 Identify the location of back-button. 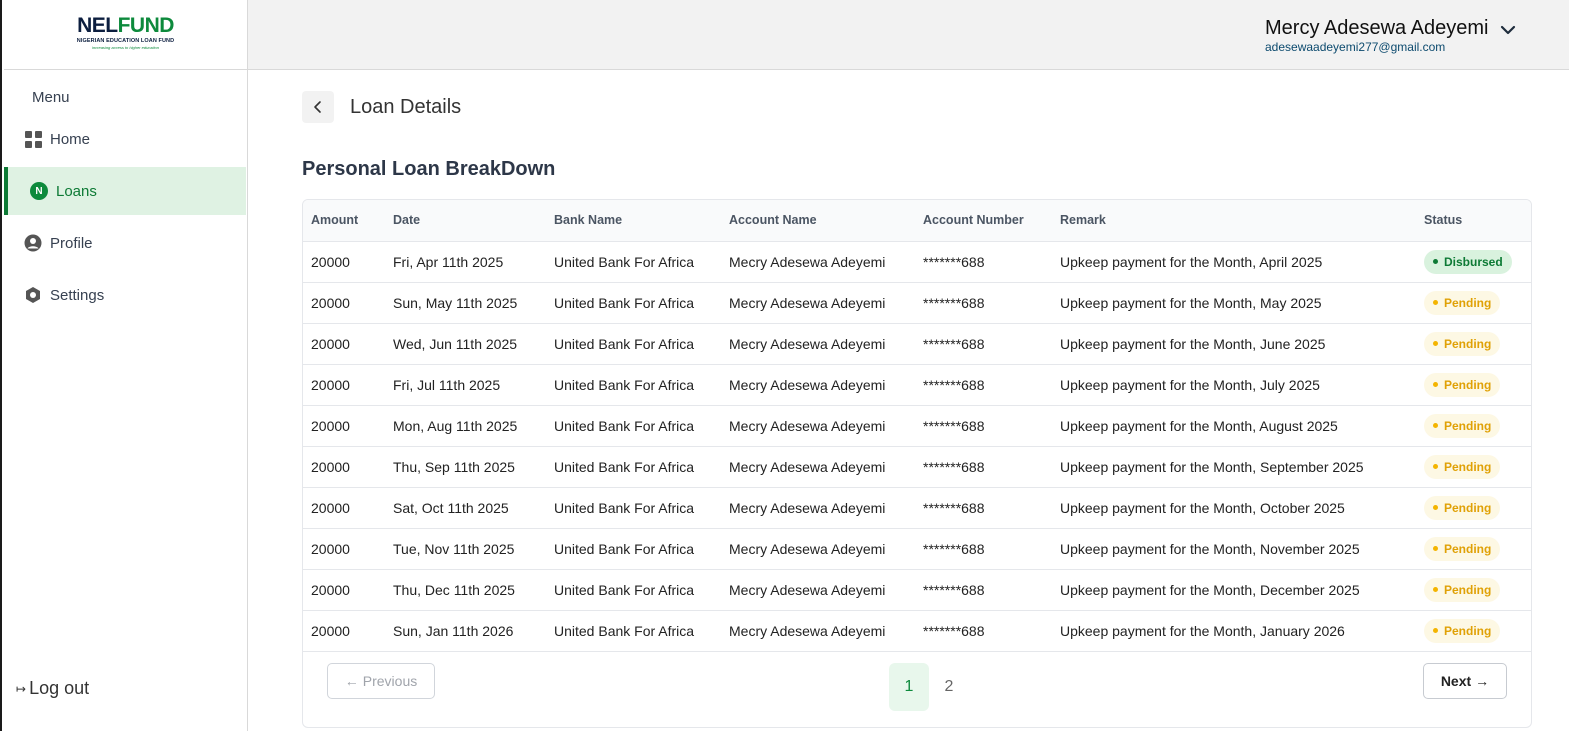
(318, 107).